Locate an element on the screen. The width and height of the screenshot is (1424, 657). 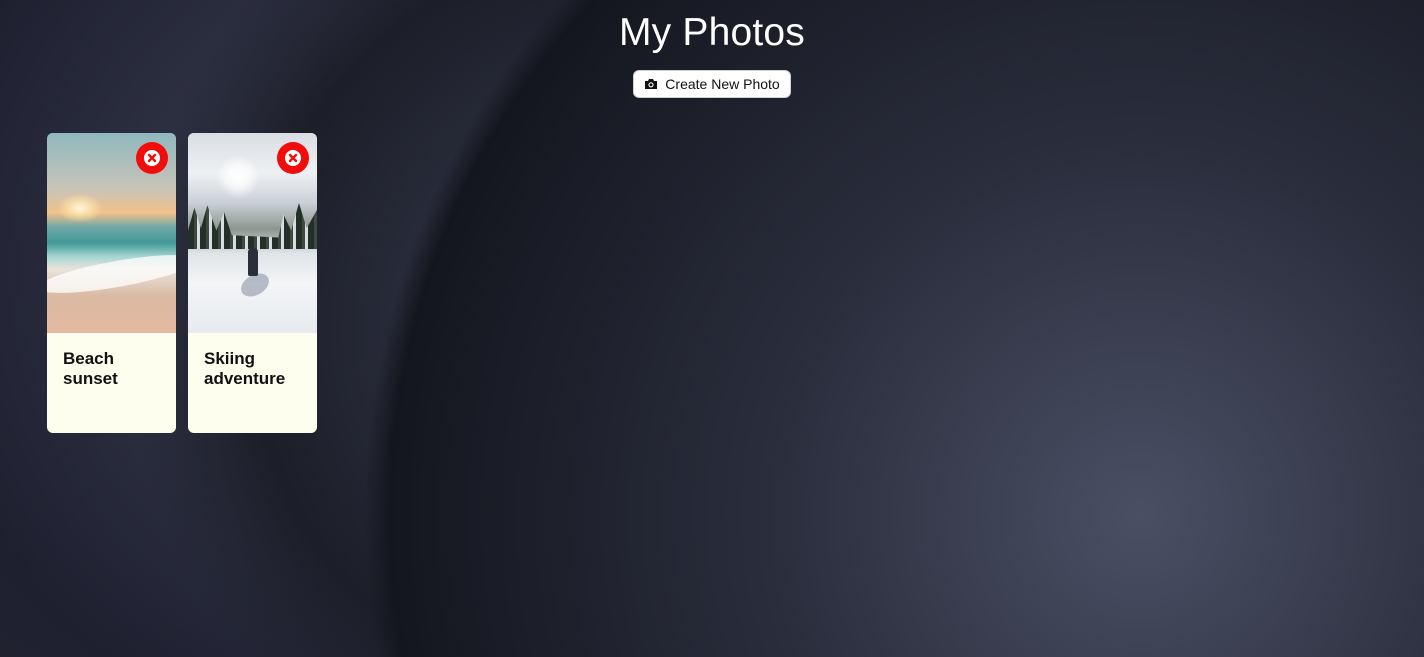
photo-caption: Skiing adventure is located at coordinates (245, 368).